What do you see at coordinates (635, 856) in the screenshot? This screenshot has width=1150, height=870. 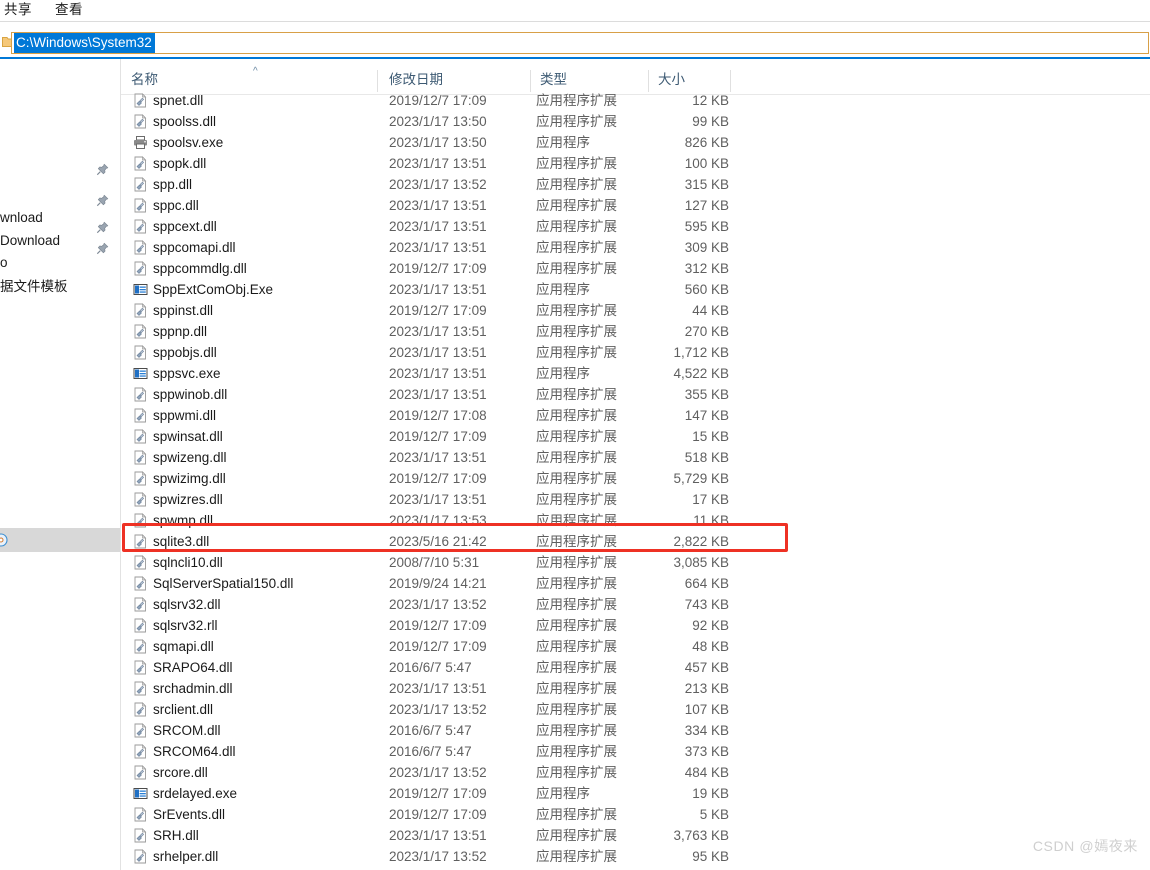 I see `table-row: srhelper.dll 2023/1/17 13:52 应用程序扩展 95 KB` at bounding box center [635, 856].